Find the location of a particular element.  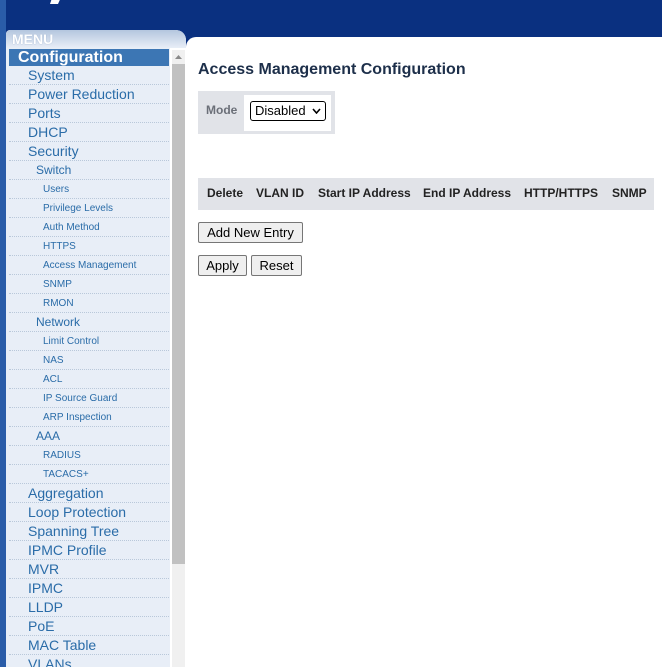

menu-item-dhcp: DHCP is located at coordinates (89, 132).